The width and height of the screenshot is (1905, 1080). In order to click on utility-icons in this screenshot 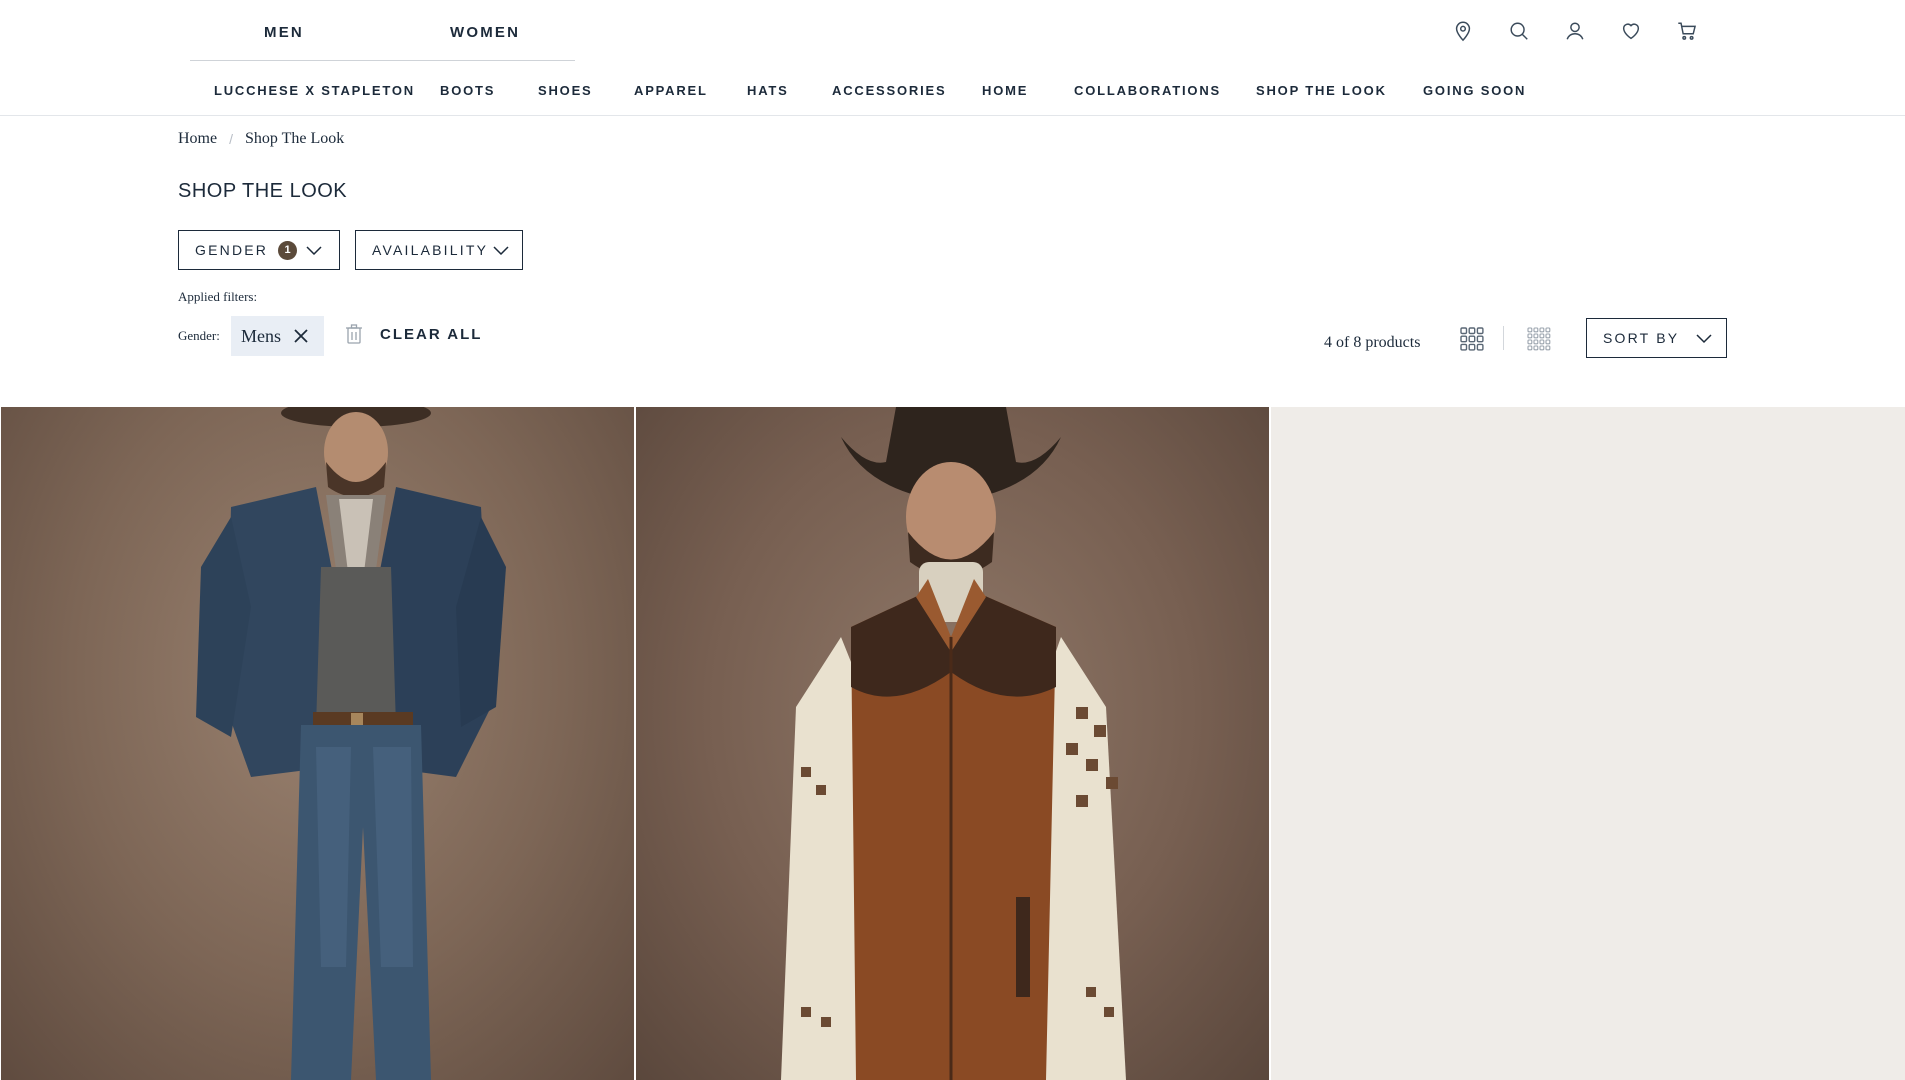, I will do `click(1580, 31)`.